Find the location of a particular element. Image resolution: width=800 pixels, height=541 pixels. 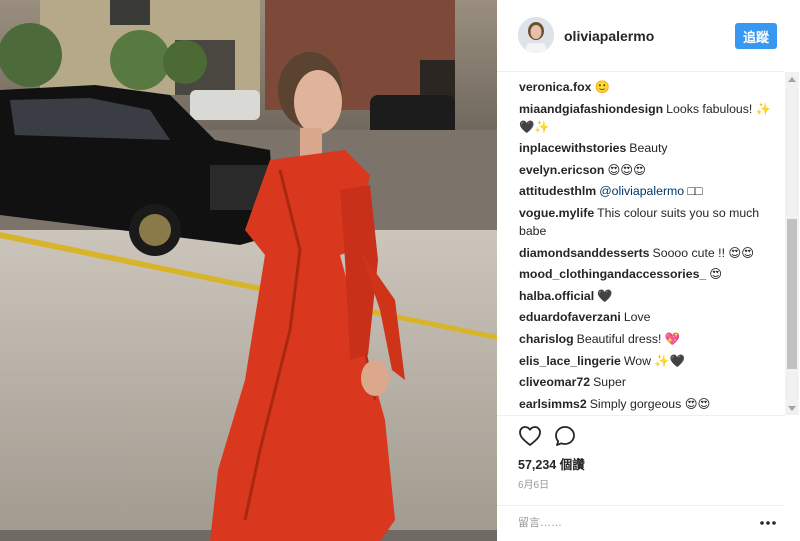

comment-text: 🖤 is located at coordinates (605, 295).